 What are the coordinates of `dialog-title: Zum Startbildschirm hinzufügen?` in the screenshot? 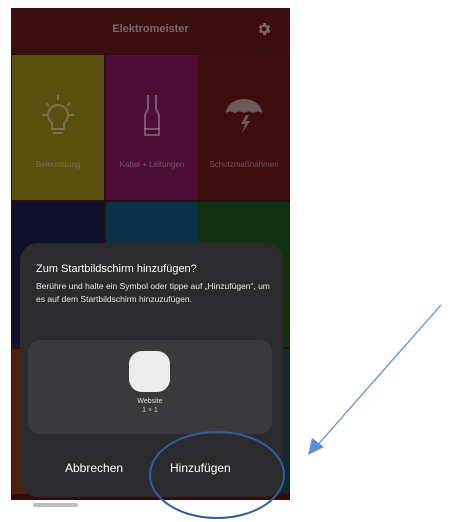 It's located at (116, 269).